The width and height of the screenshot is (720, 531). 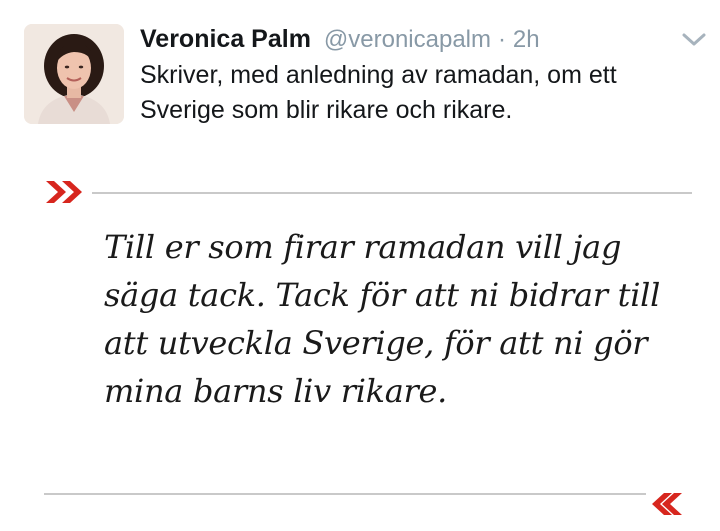 I want to click on profile-photo-icon, so click(x=74, y=74).